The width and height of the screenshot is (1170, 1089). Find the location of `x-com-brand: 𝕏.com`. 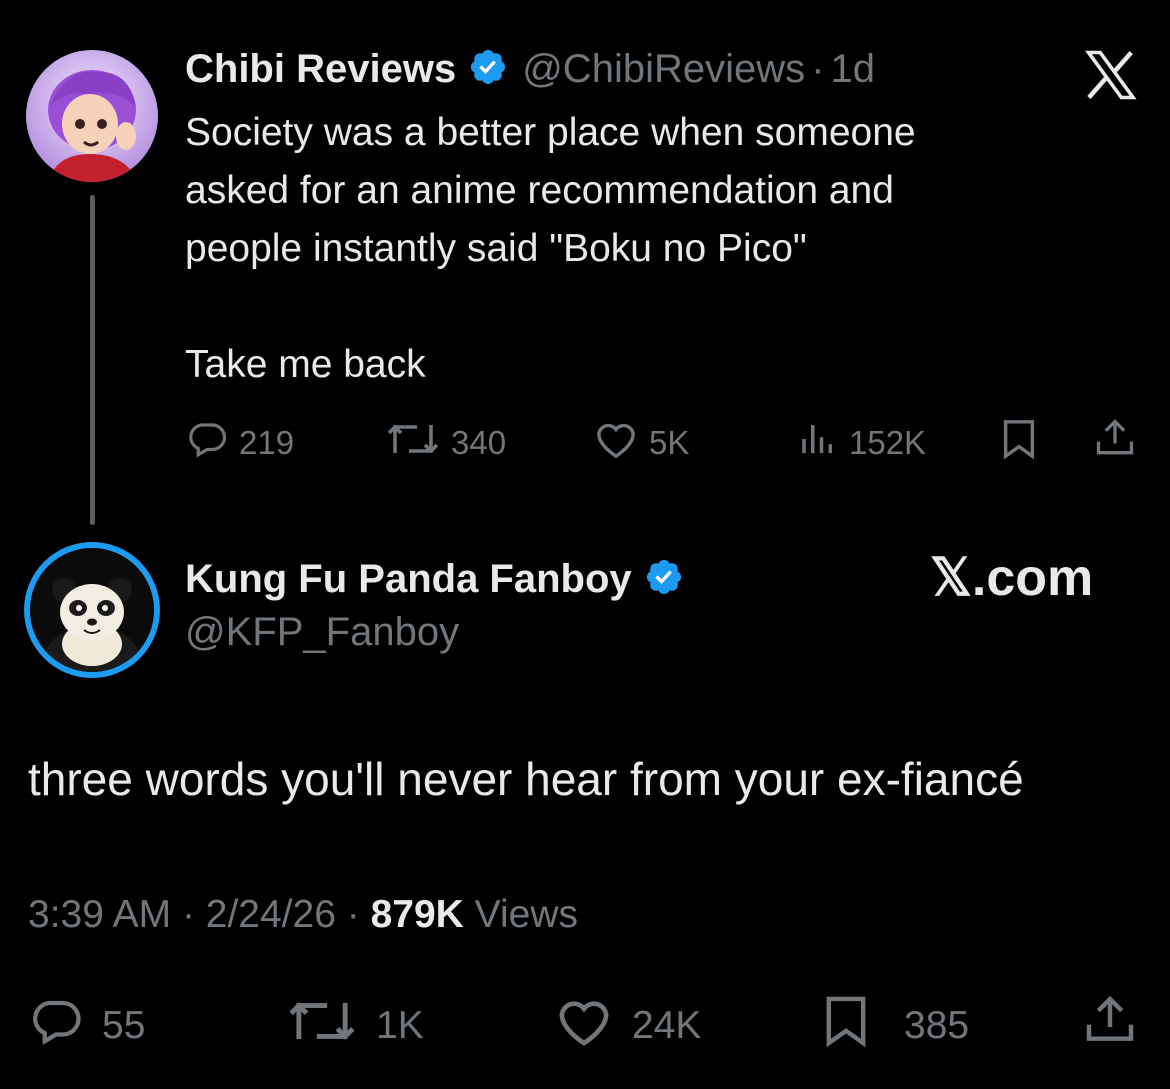

x-com-brand: 𝕏.com is located at coordinates (1012, 578).